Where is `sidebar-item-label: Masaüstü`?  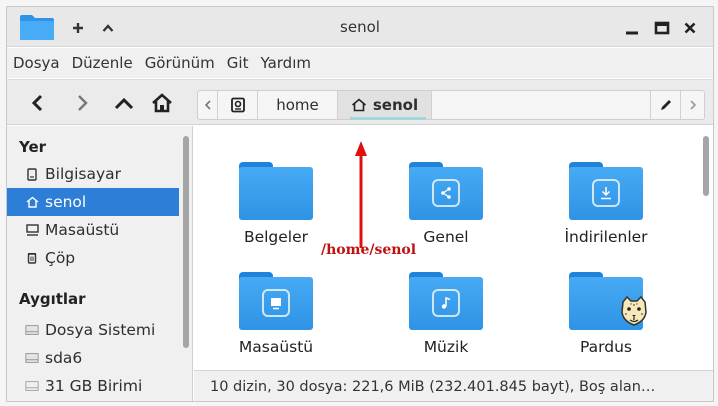 sidebar-item-label: Masaüstü is located at coordinates (82, 230).